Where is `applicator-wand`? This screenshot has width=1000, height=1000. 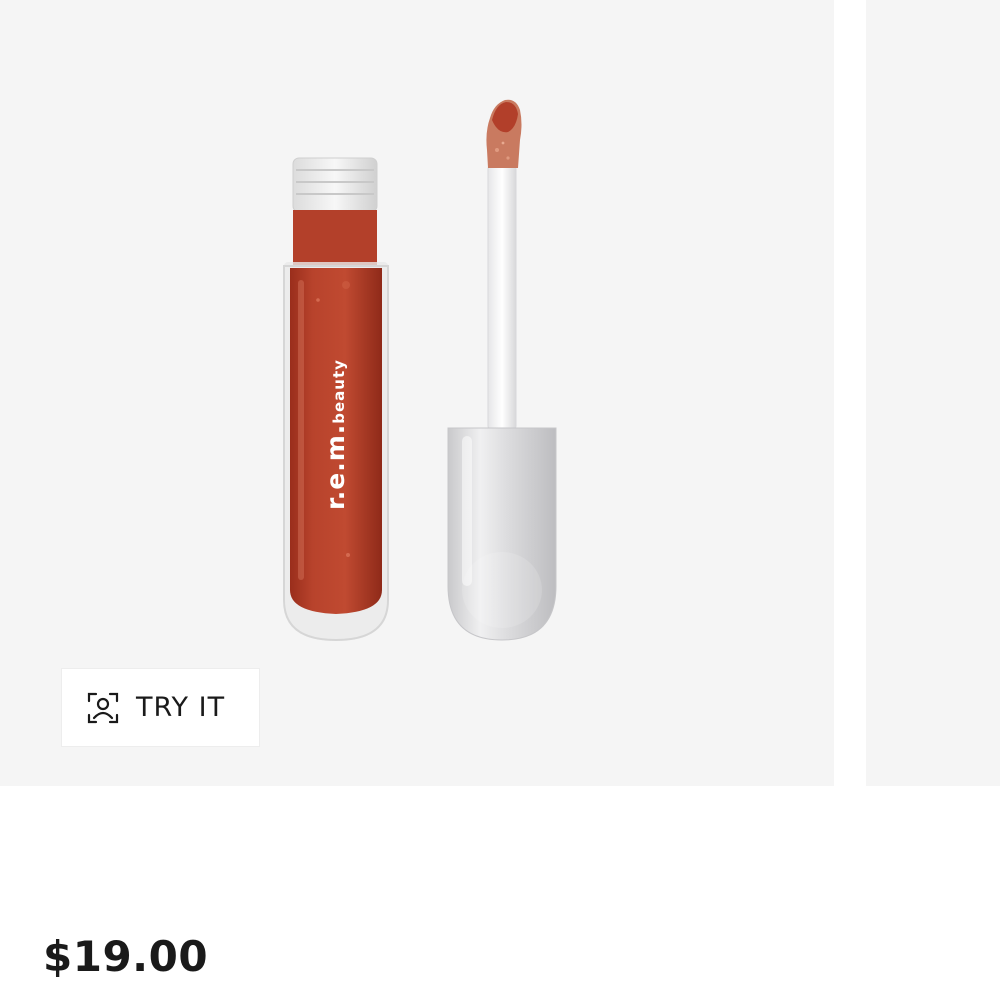
applicator-wand is located at coordinates (502, 370).